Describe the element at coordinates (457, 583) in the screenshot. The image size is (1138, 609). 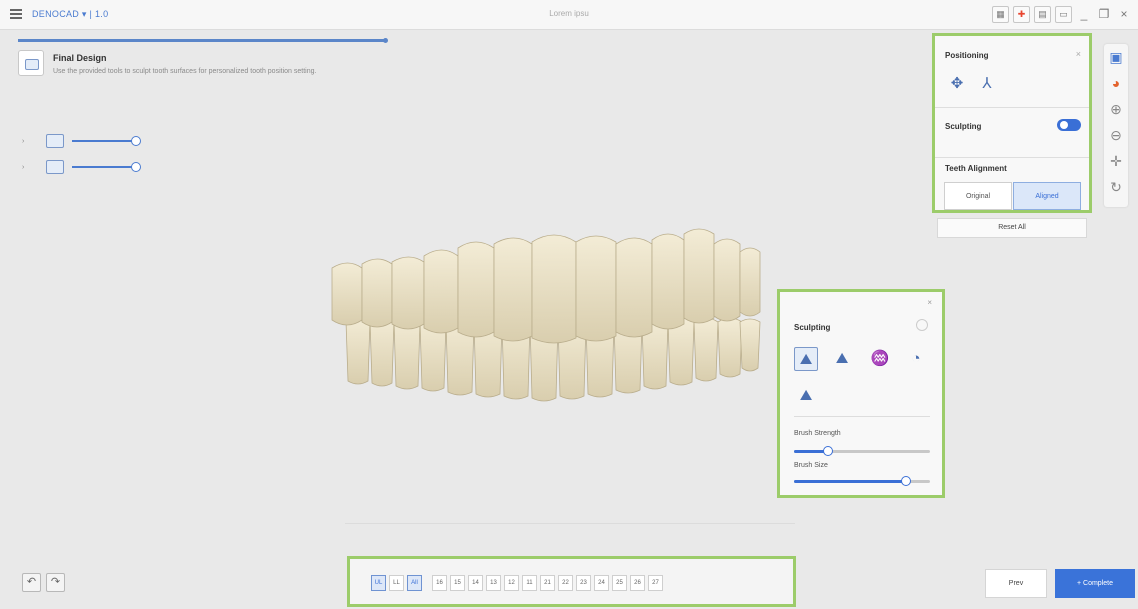
I see `tooth-button-15: 15` at that location.